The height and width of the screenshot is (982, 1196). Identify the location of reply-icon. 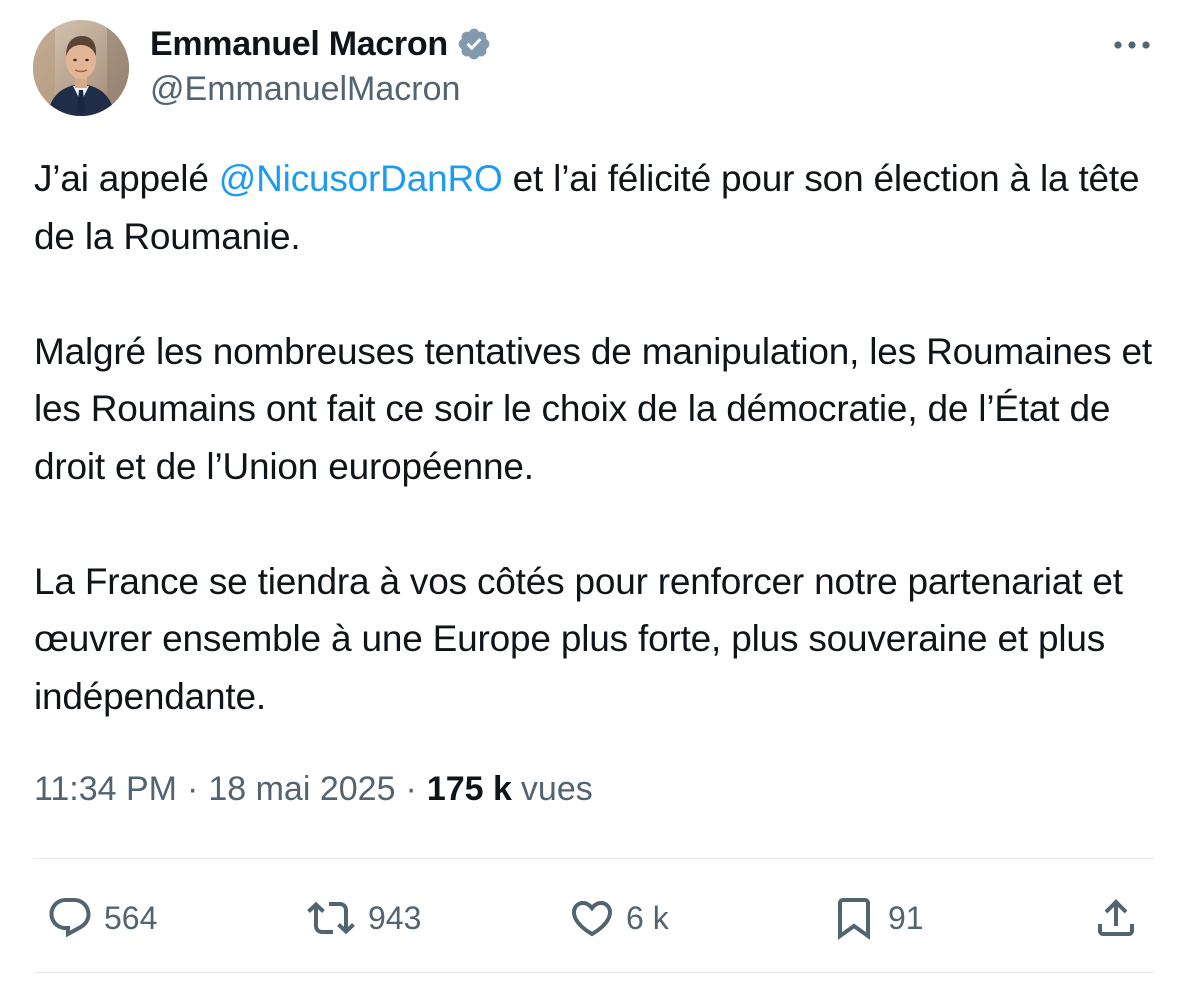
(70, 918).